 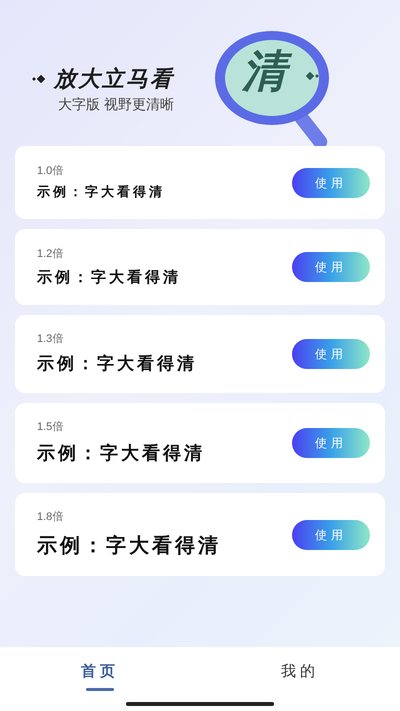 What do you see at coordinates (50, 428) in the screenshot?
I see `scale-label: 1.5倍` at bounding box center [50, 428].